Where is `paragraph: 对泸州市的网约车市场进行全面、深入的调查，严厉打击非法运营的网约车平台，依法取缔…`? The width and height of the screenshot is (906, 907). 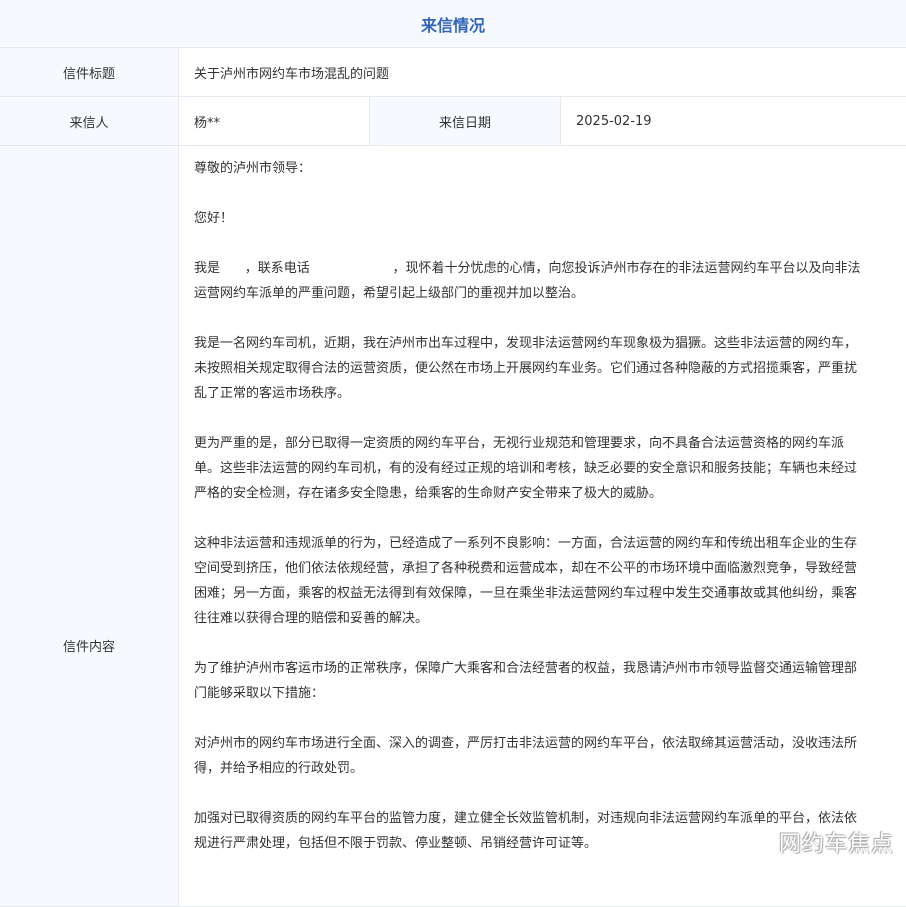
paragraph: 对泸州市的网约车市场进行全面、深入的调查，严厉打击非法运营的网约车平台，依法取缔… is located at coordinates (526, 756).